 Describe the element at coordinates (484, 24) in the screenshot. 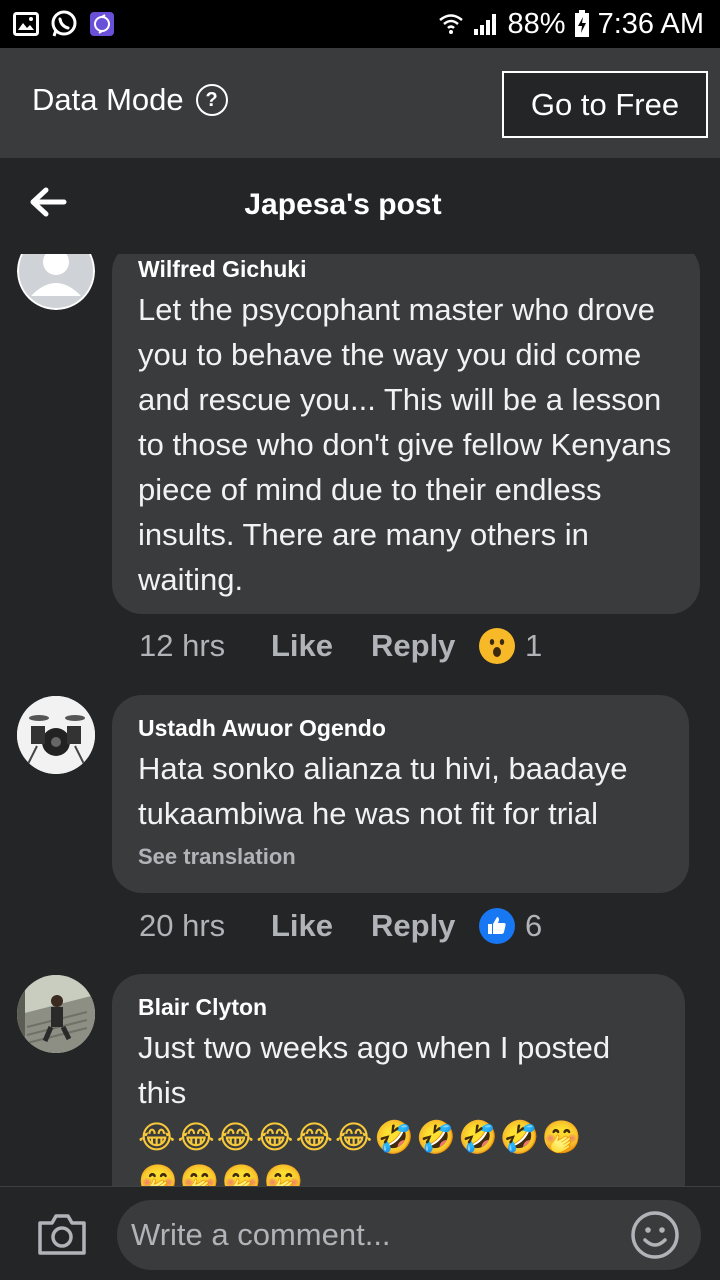

I see `signal-icon` at that location.